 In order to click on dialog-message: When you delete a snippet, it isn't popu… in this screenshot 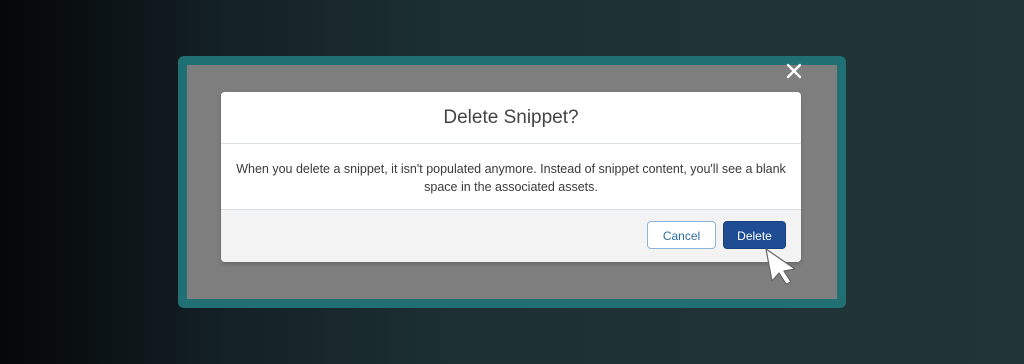, I will do `click(511, 178)`.